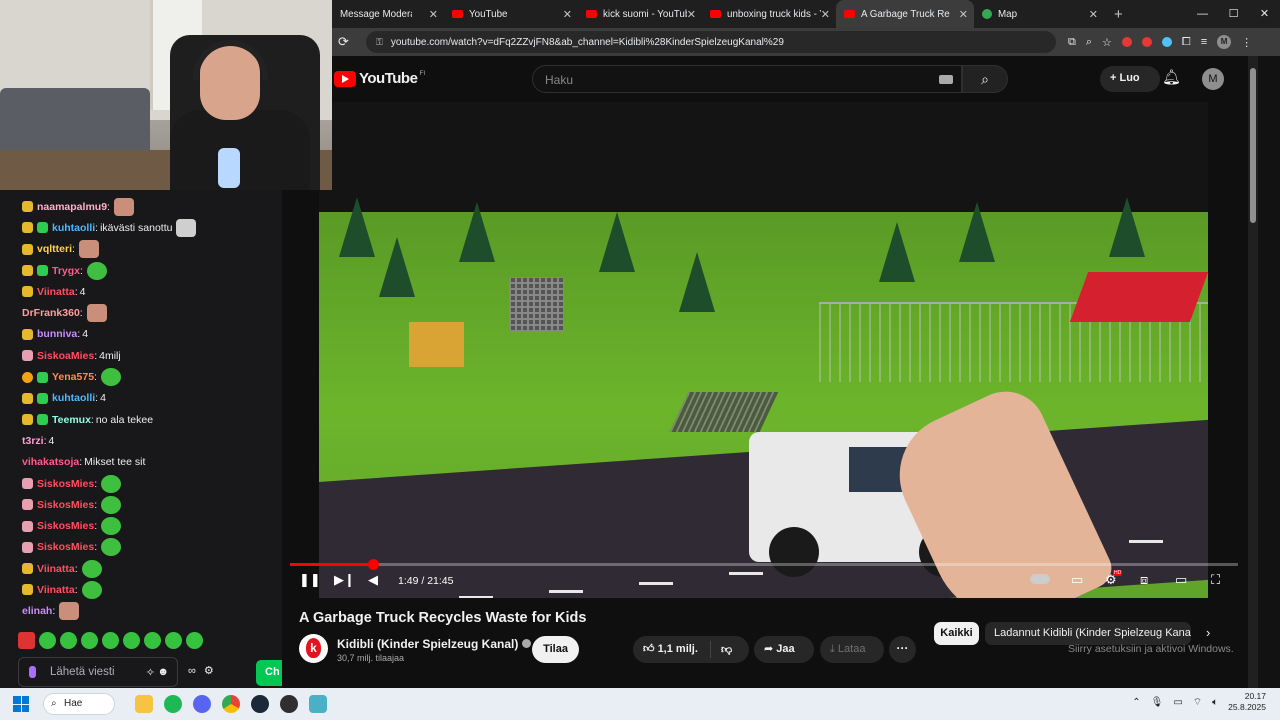 The height and width of the screenshot is (720, 1280). What do you see at coordinates (209, 670) in the screenshot?
I see `gear-icon: ⚙` at bounding box center [209, 670].